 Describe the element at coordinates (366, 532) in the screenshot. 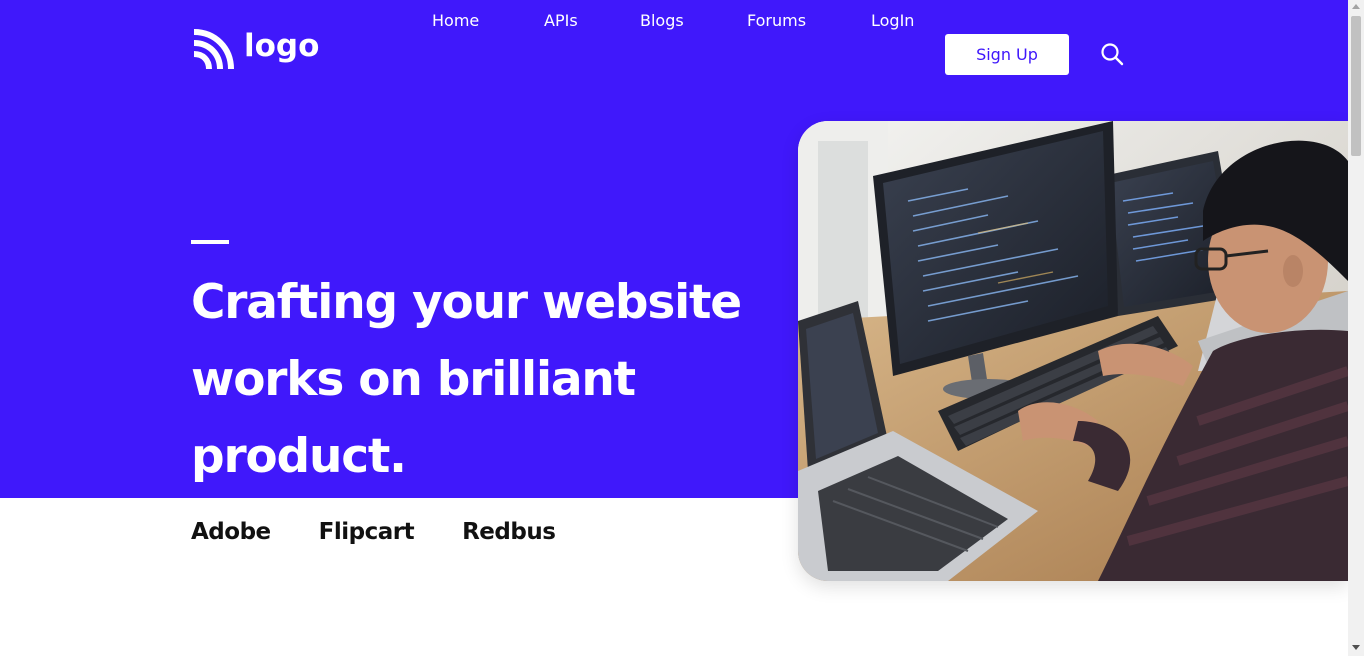

I see `brand-flipcart: Flipcart` at that location.